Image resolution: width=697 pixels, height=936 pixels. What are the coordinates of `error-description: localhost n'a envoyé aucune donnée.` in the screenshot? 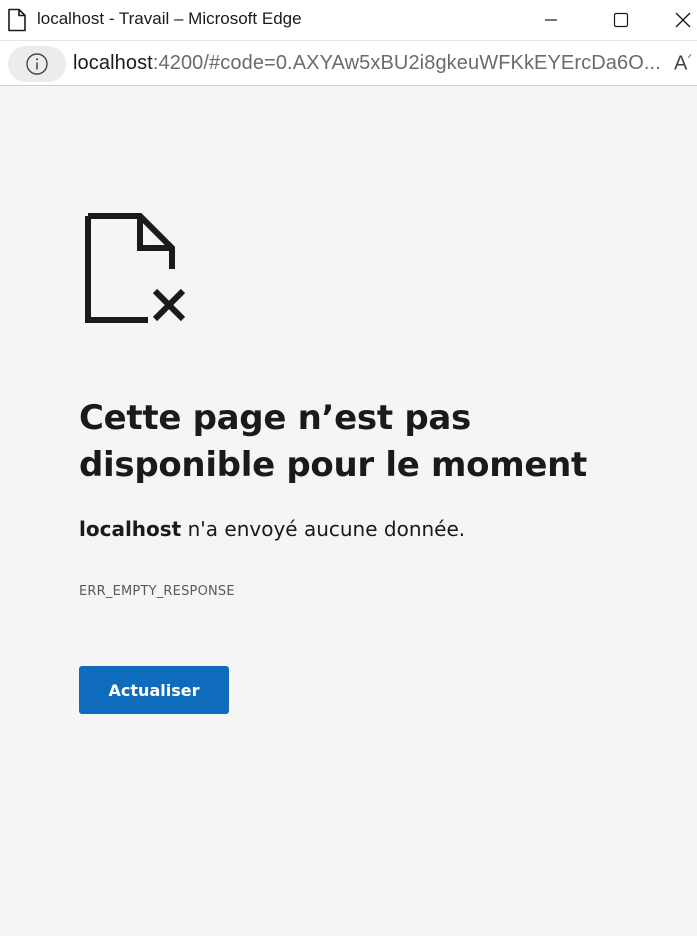 It's located at (272, 529).